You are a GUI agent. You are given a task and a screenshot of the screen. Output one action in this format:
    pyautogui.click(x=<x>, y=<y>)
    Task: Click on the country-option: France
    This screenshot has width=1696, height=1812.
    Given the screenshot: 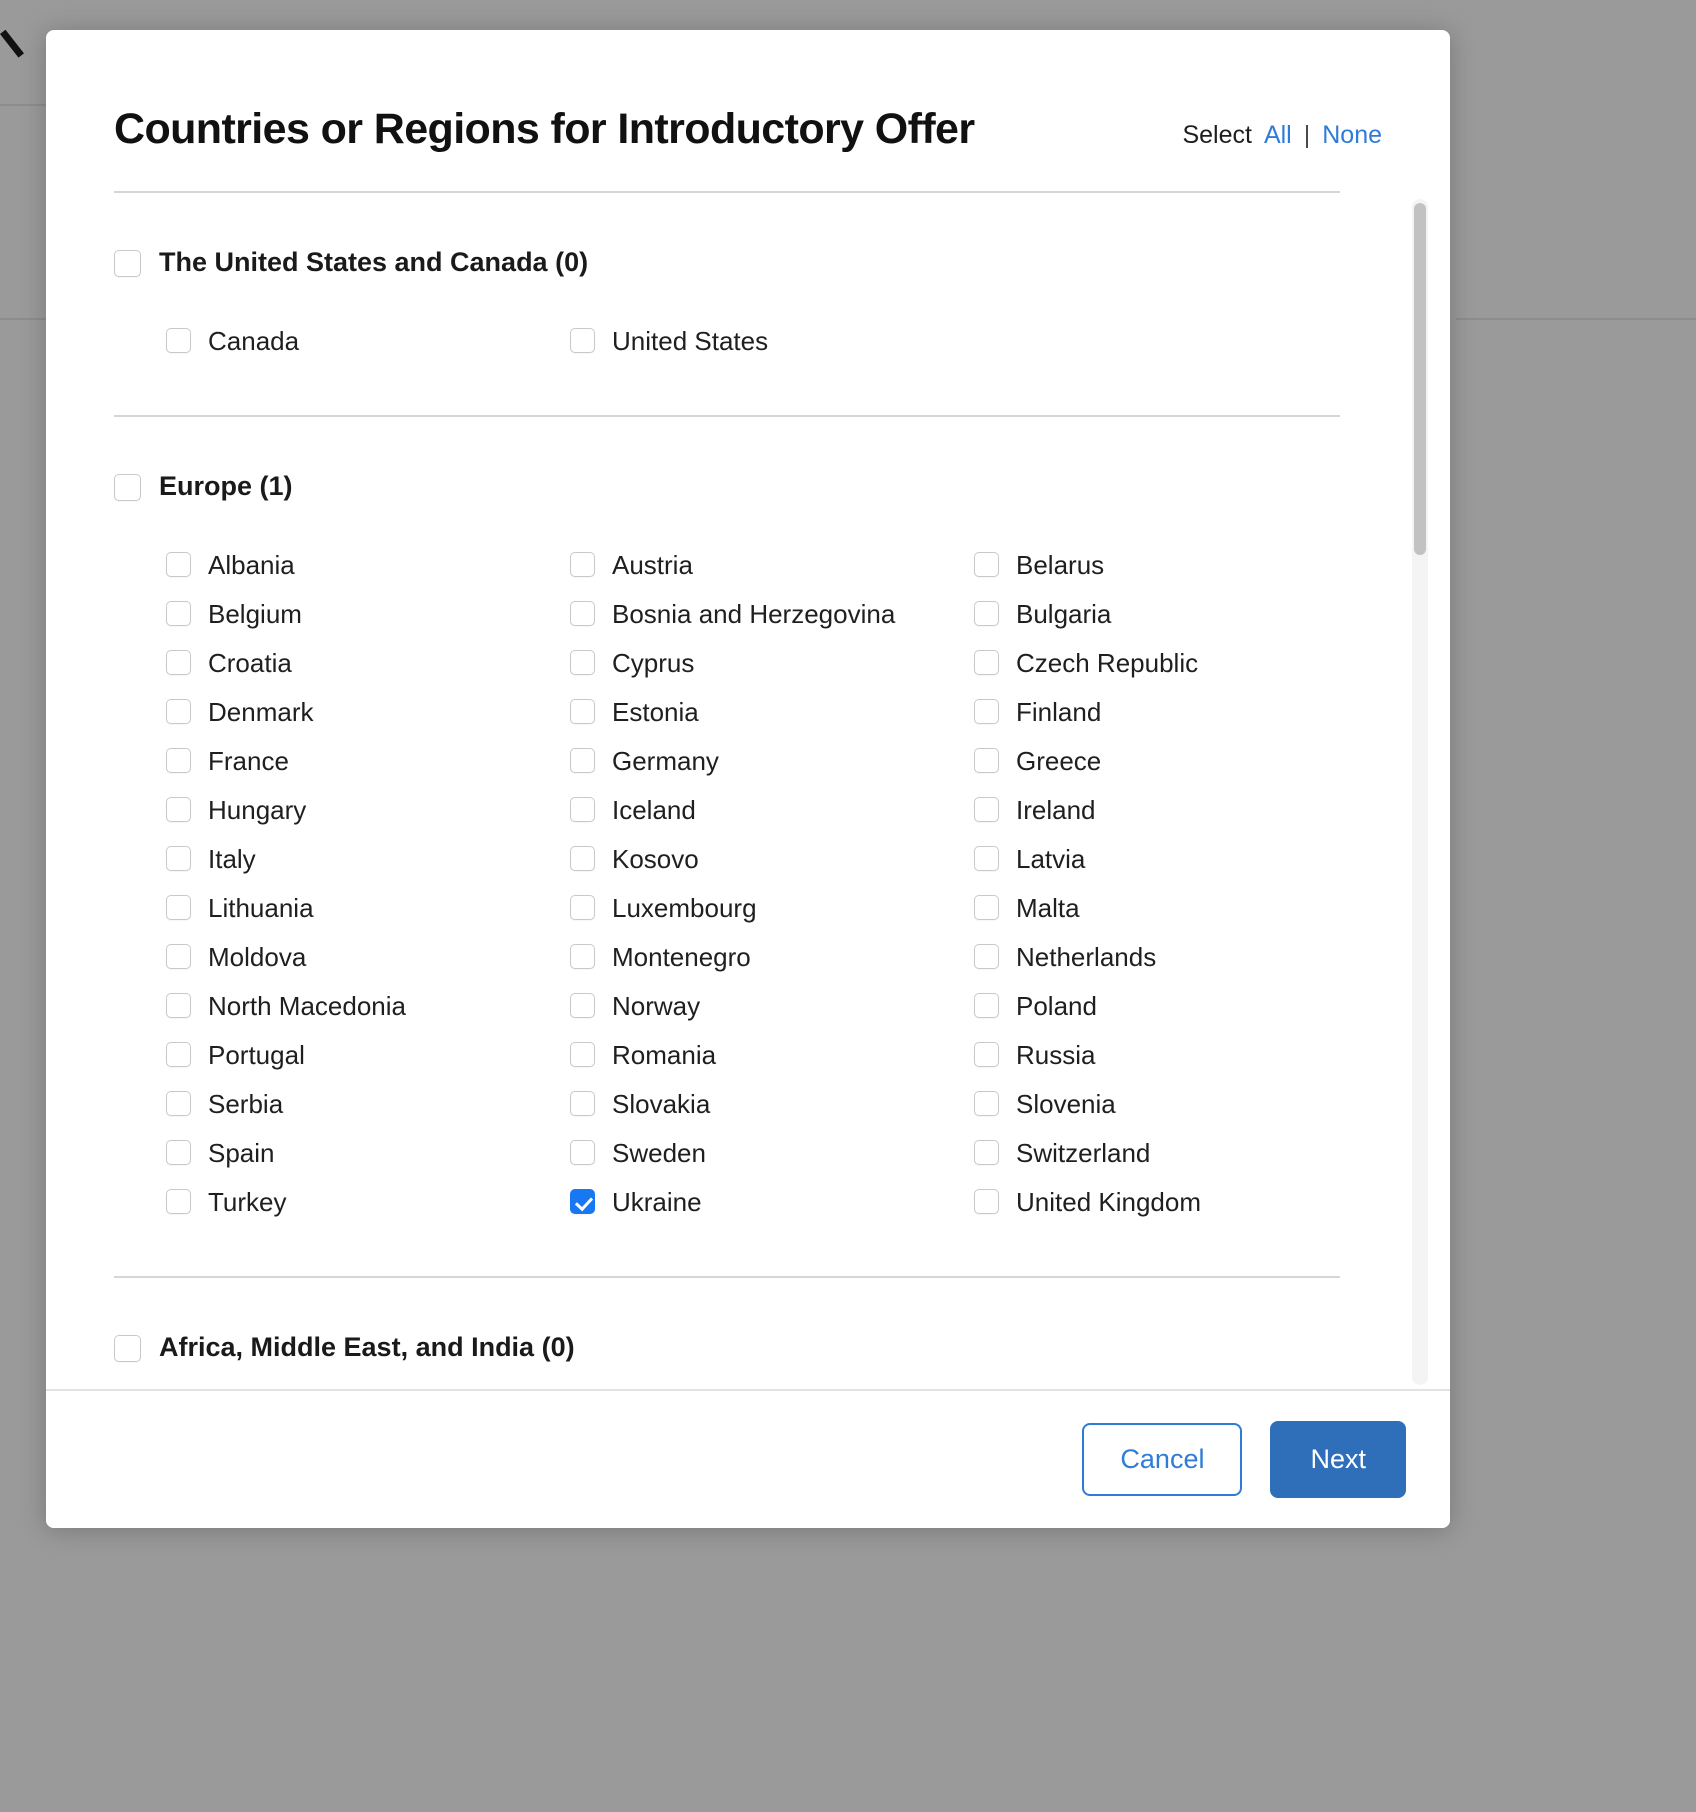 What is the action you would take?
    pyautogui.click(x=368, y=760)
    